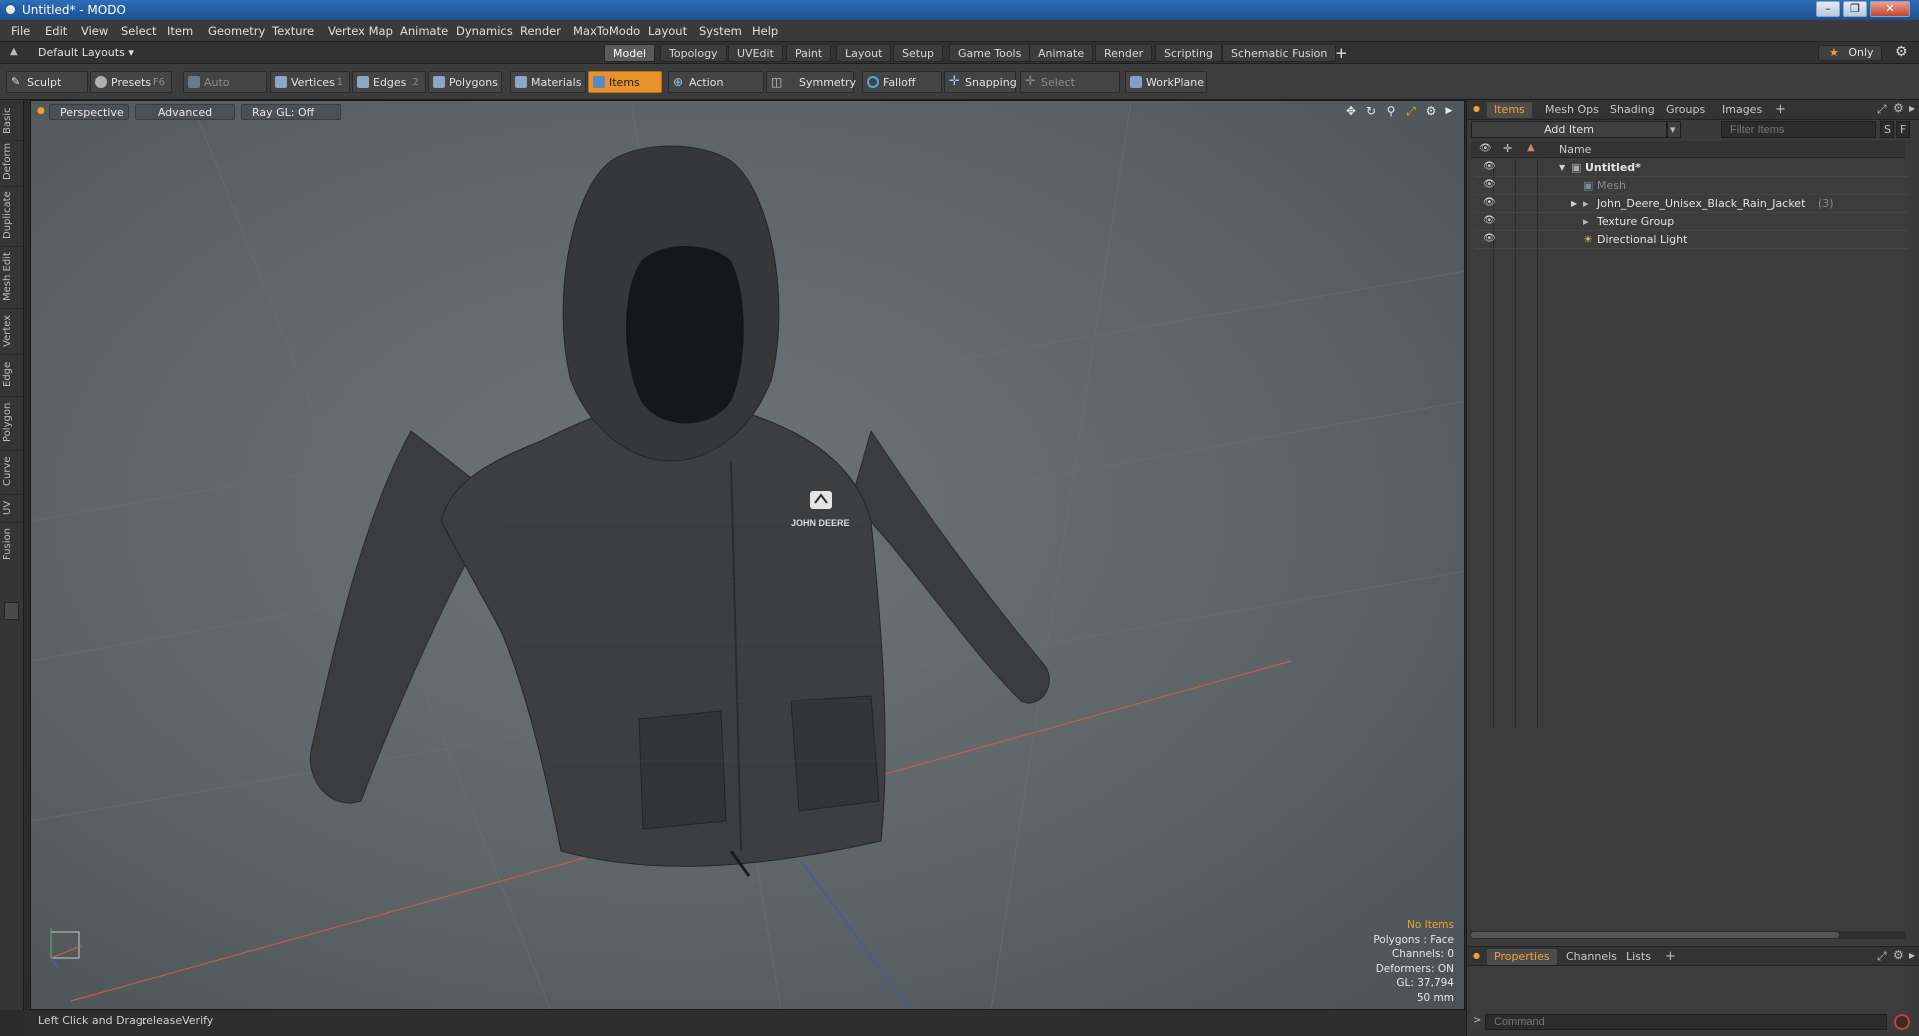 This screenshot has height=1036, width=1919. What do you see at coordinates (1882, 956) in the screenshot?
I see `properties-maximize-icon: ⤢` at bounding box center [1882, 956].